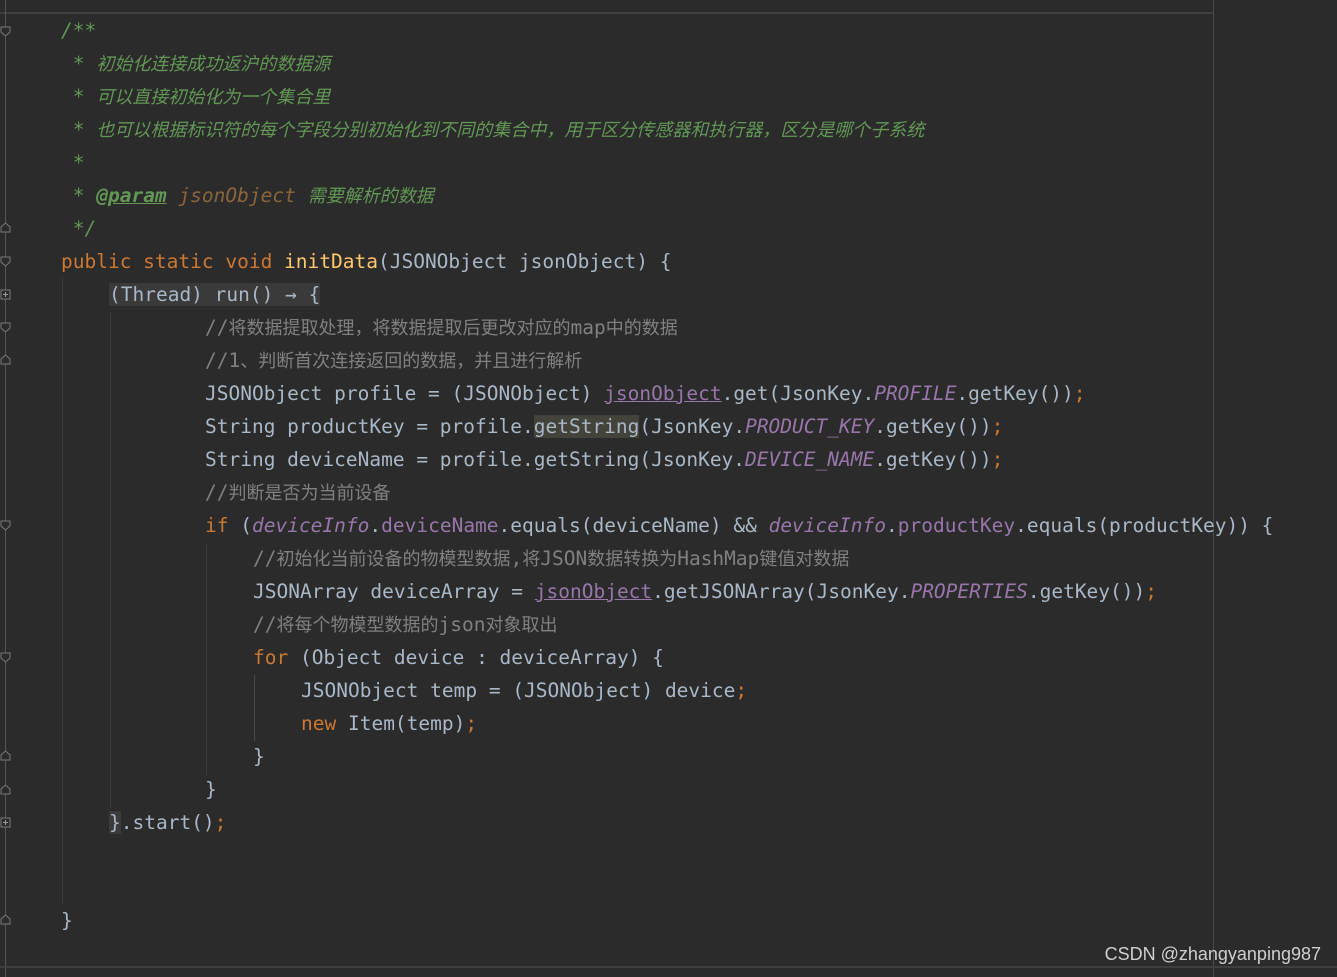 The image size is (1337, 977). Describe the element at coordinates (564, 558) in the screenshot. I see `line-comment: JSON` at that location.